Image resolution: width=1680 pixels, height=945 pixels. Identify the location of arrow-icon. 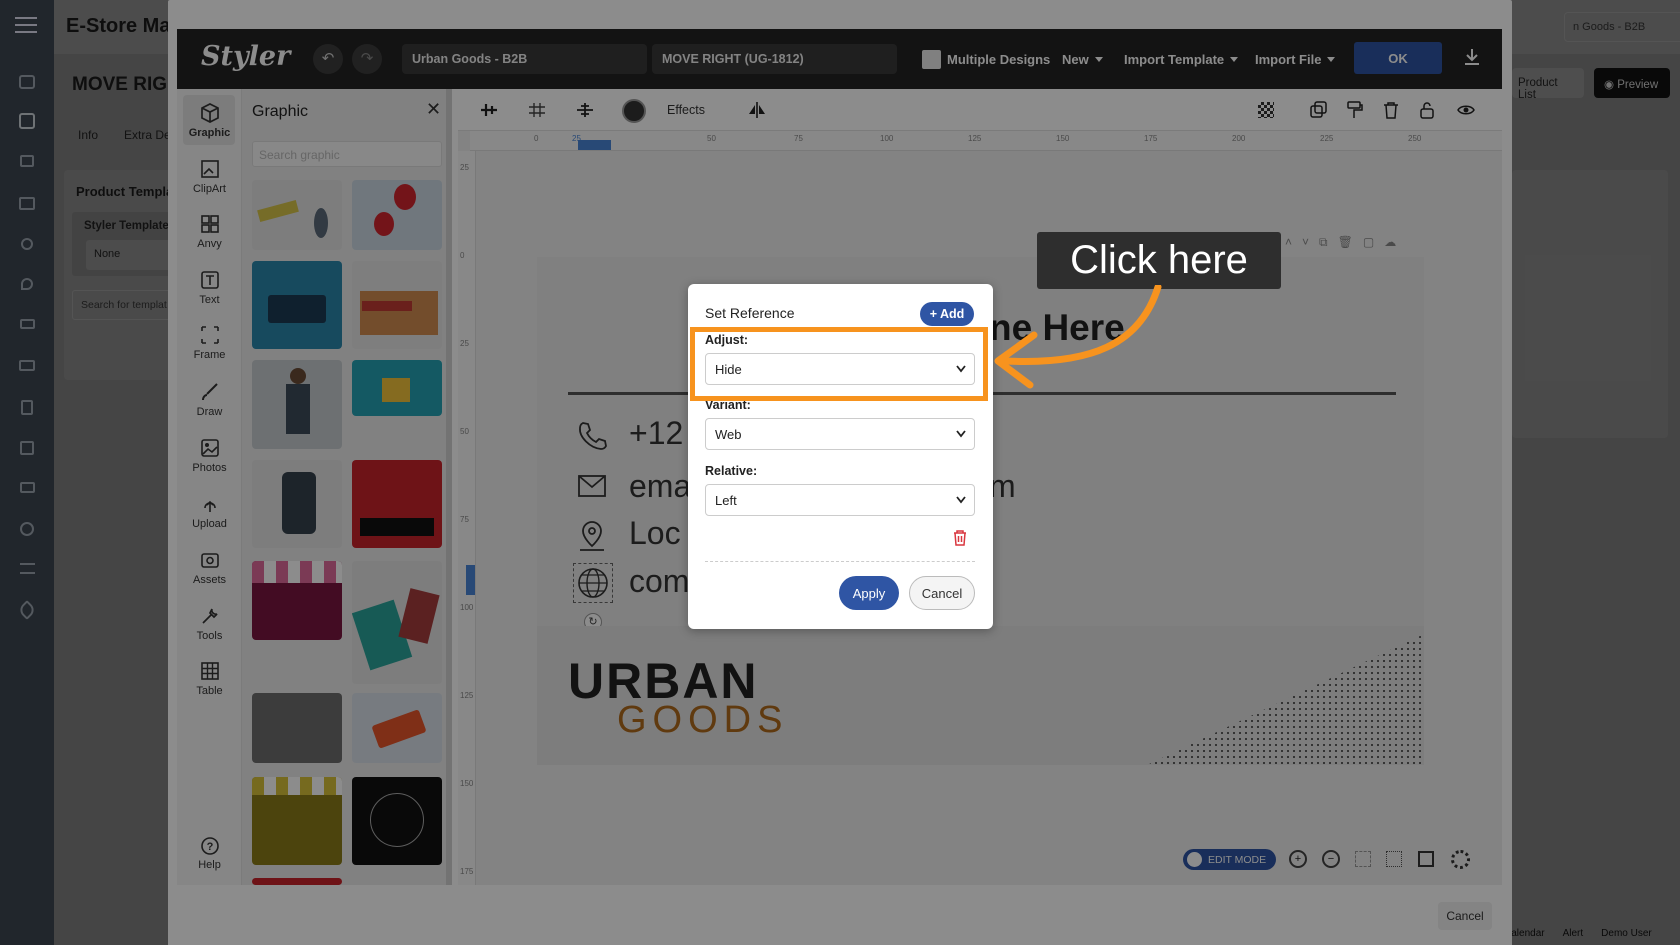
(1078, 337).